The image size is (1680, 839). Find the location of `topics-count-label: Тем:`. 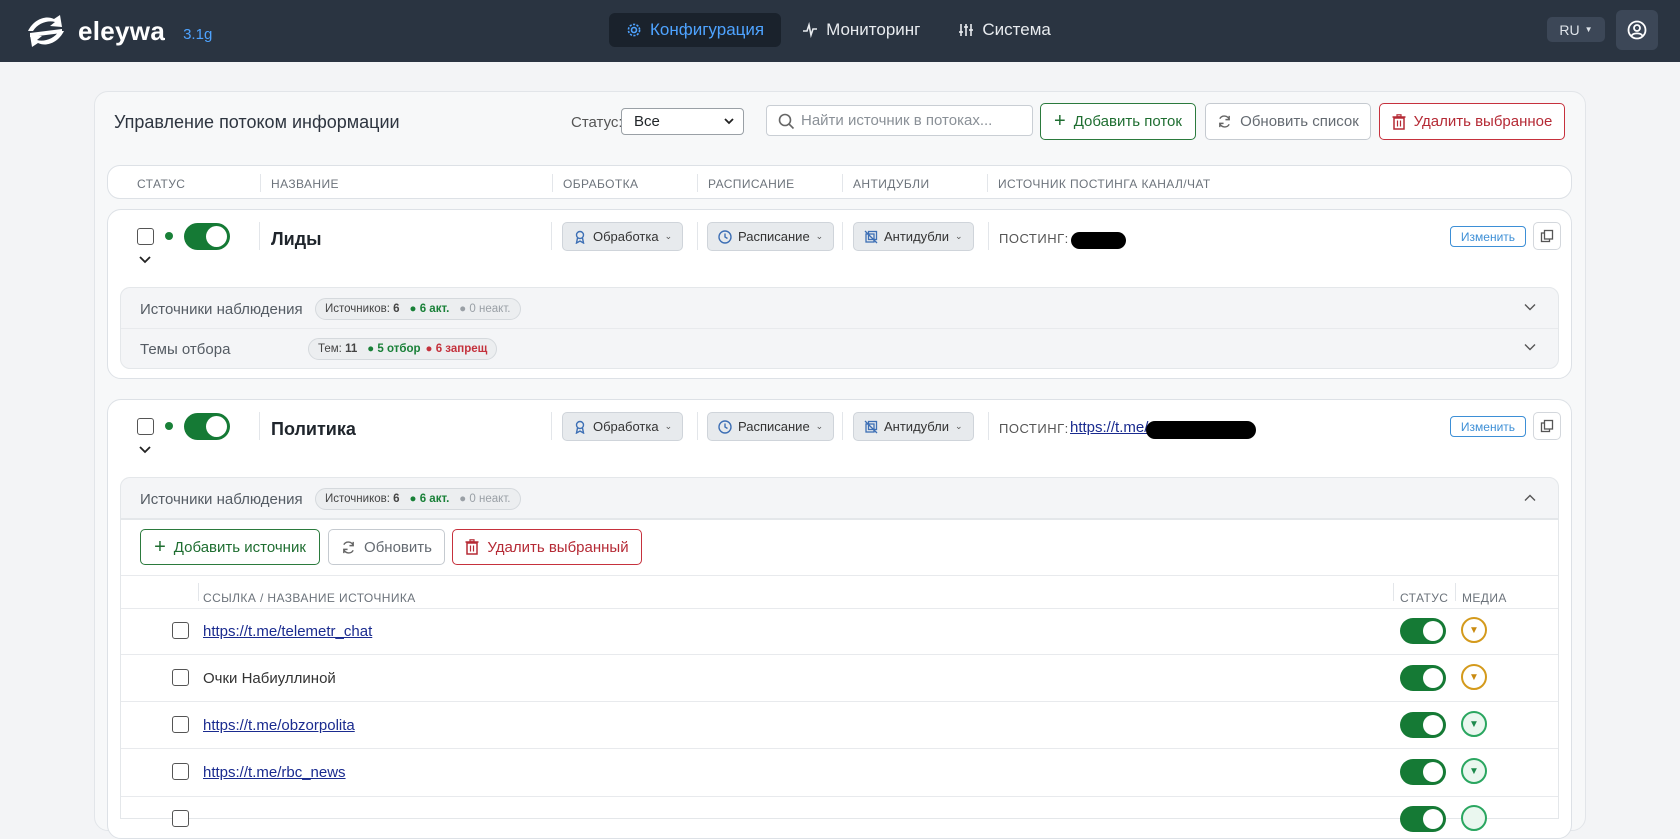

topics-count-label: Тем: is located at coordinates (330, 349).